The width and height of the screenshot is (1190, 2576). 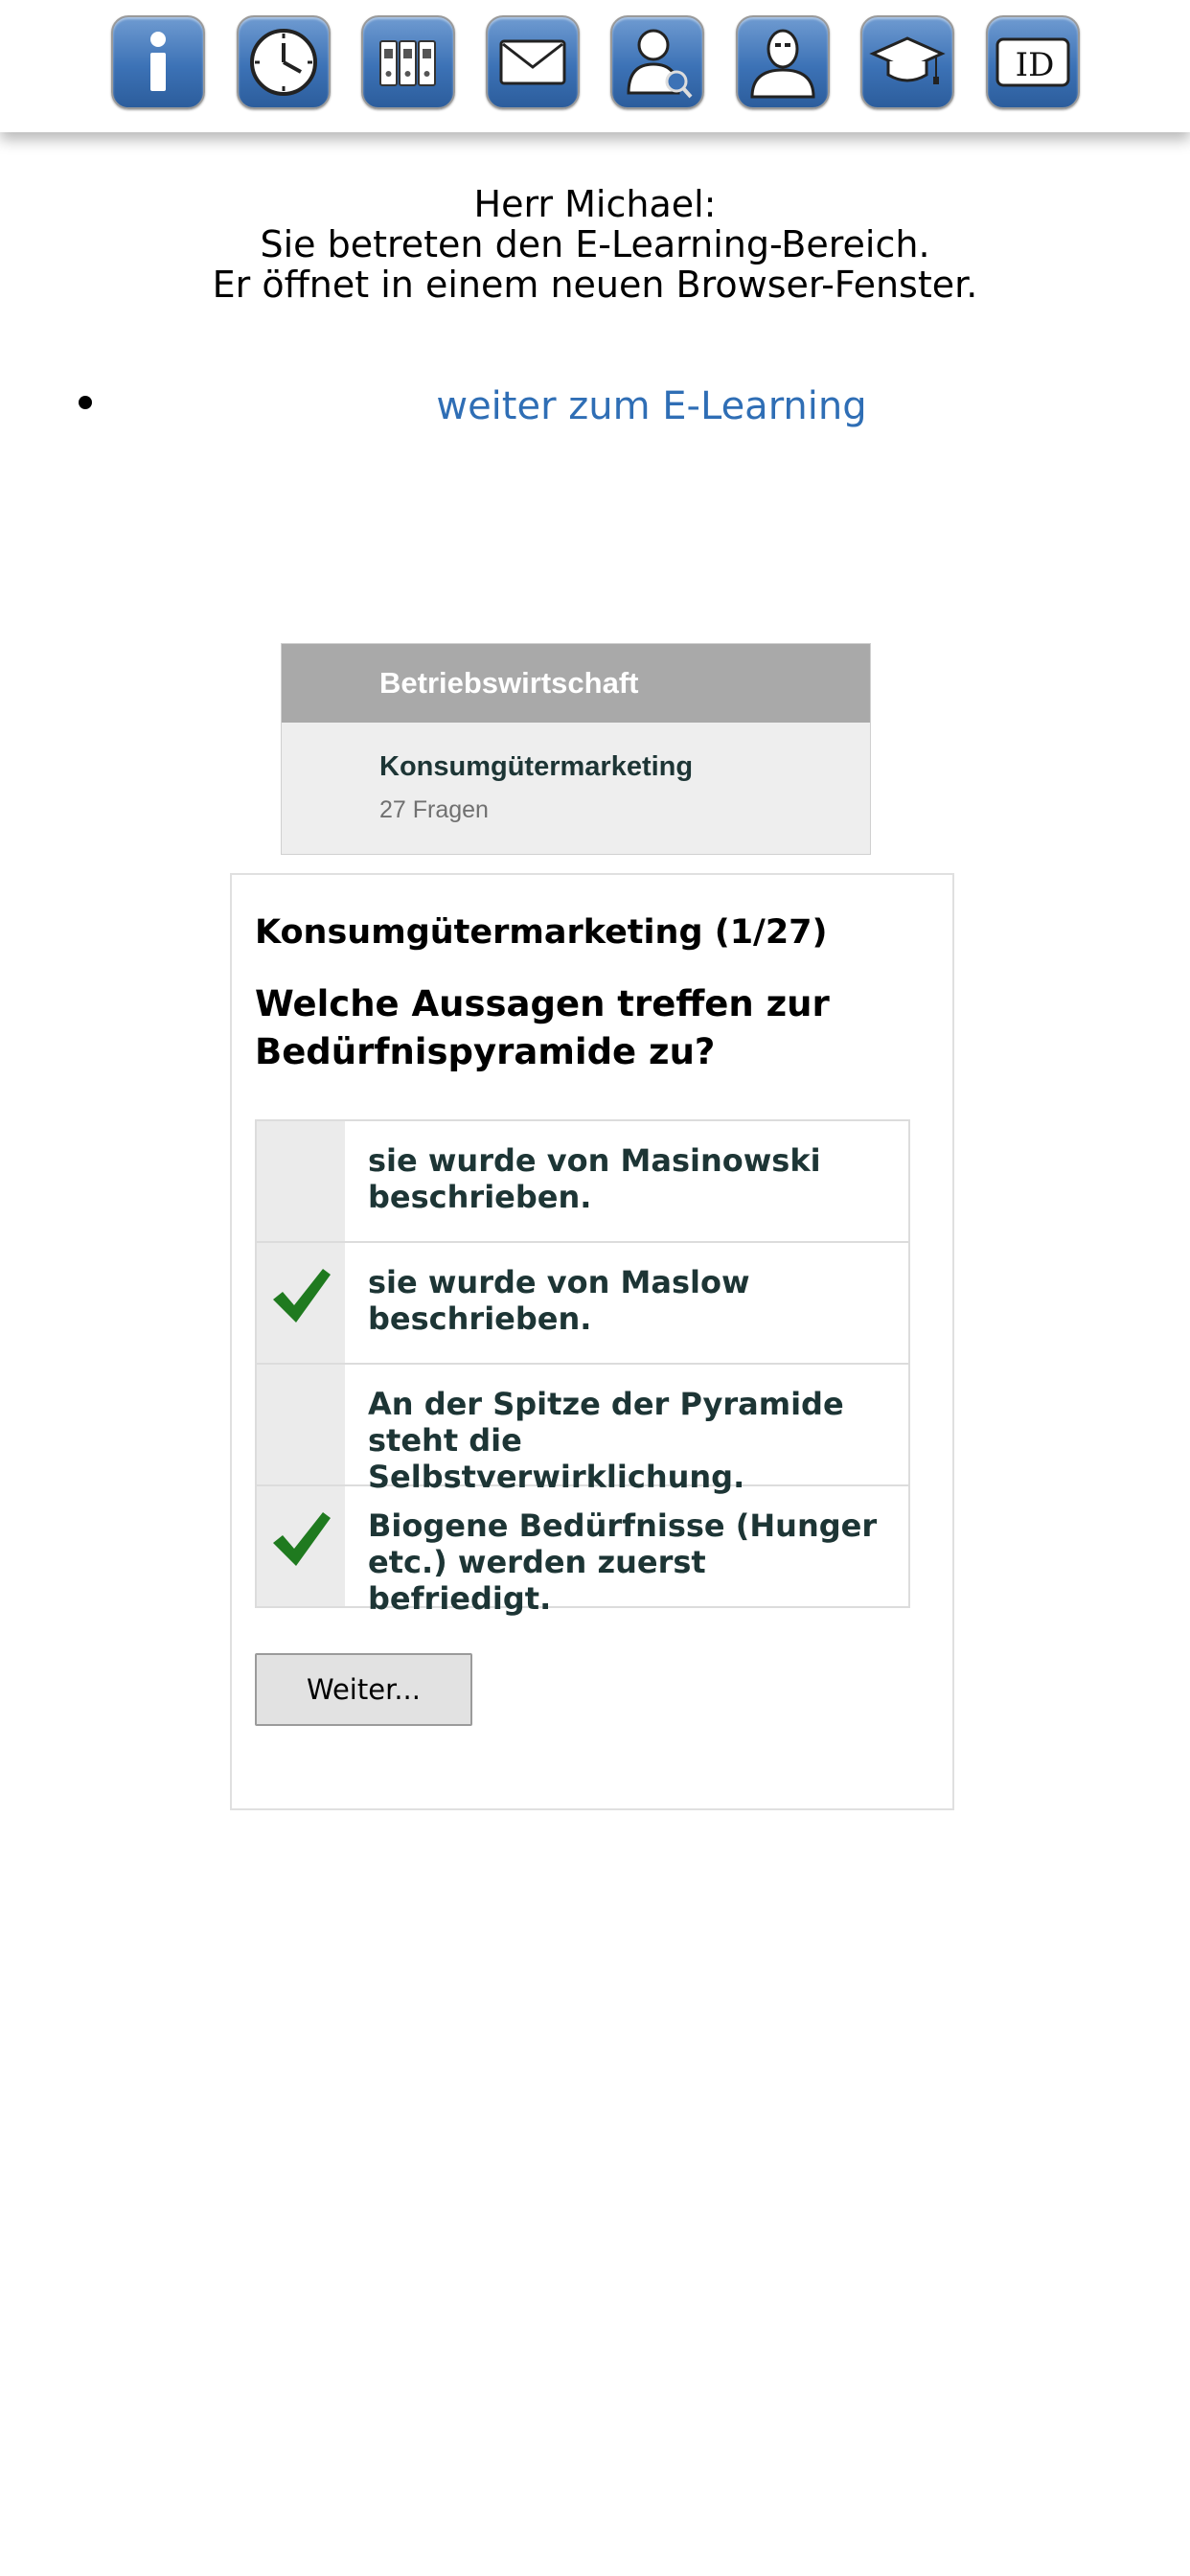 I want to click on info-button, so click(x=158, y=62).